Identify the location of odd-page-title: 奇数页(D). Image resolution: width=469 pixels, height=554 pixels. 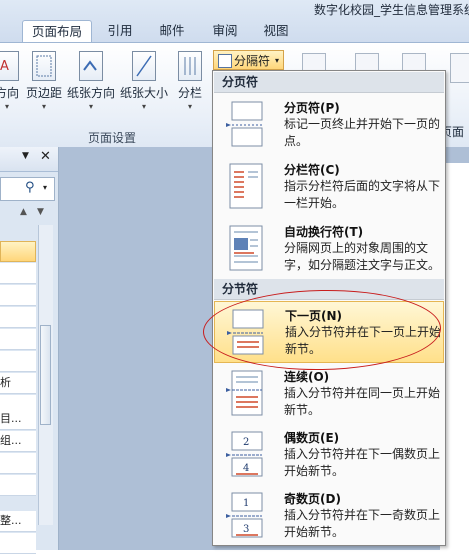
(312, 499).